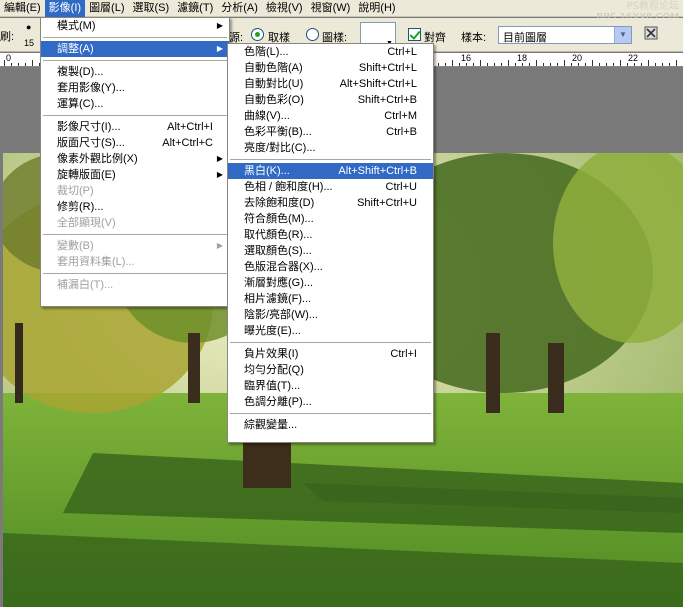 Image resolution: width=683 pixels, height=607 pixels. I want to click on menu-item-variables: 變數(B) ▶, so click(135, 246).